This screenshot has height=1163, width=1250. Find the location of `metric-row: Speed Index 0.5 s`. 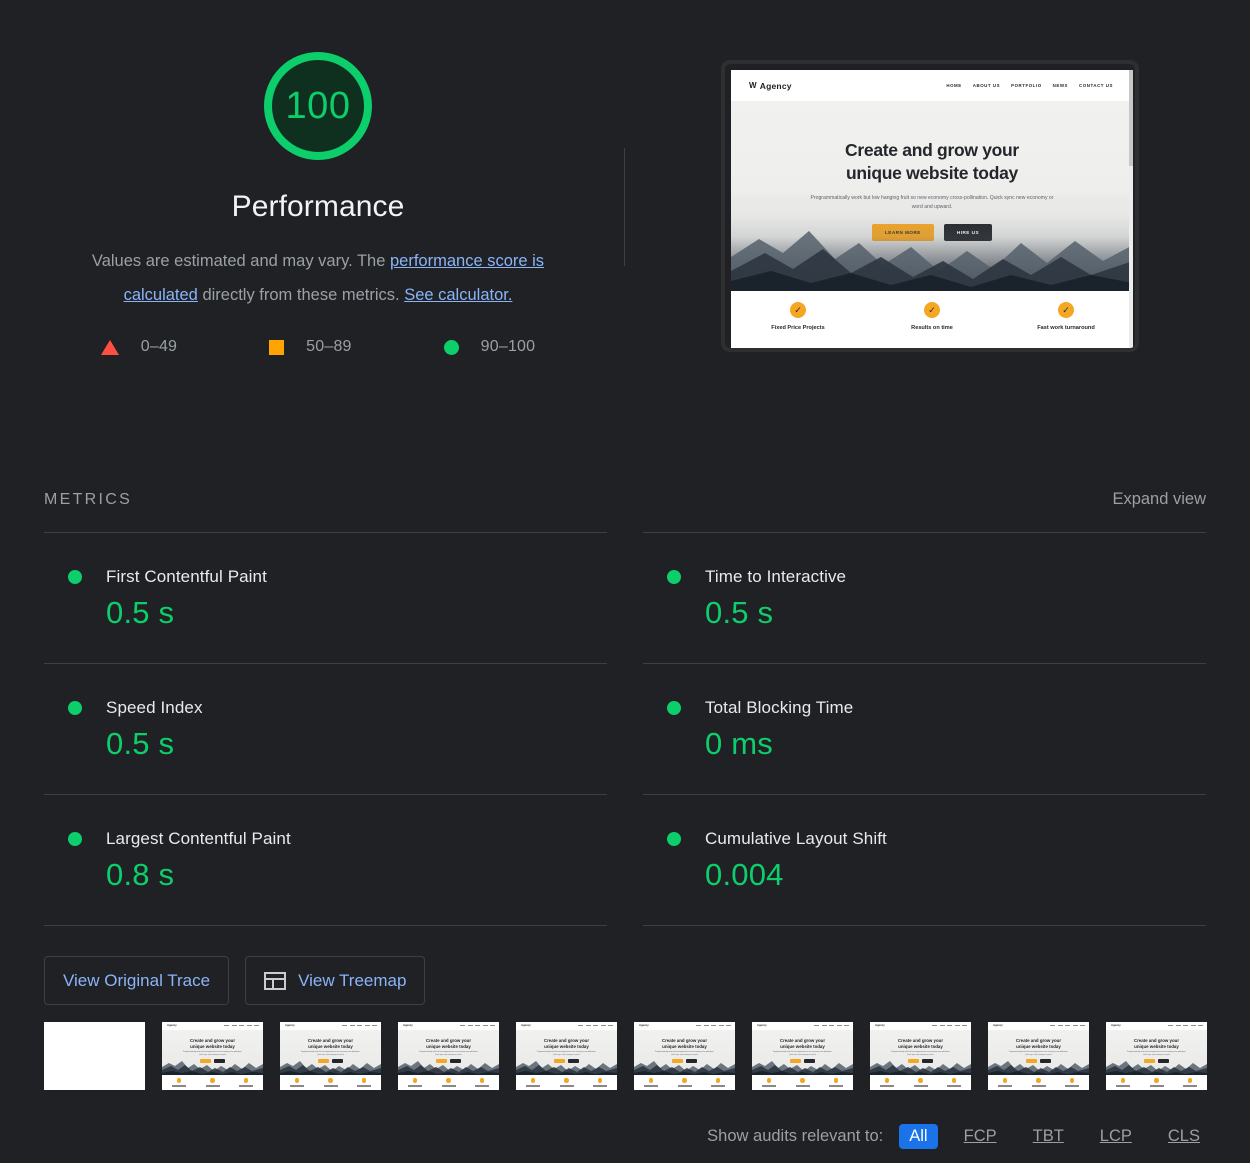

metric-row: Speed Index 0.5 s is located at coordinates (325, 728).